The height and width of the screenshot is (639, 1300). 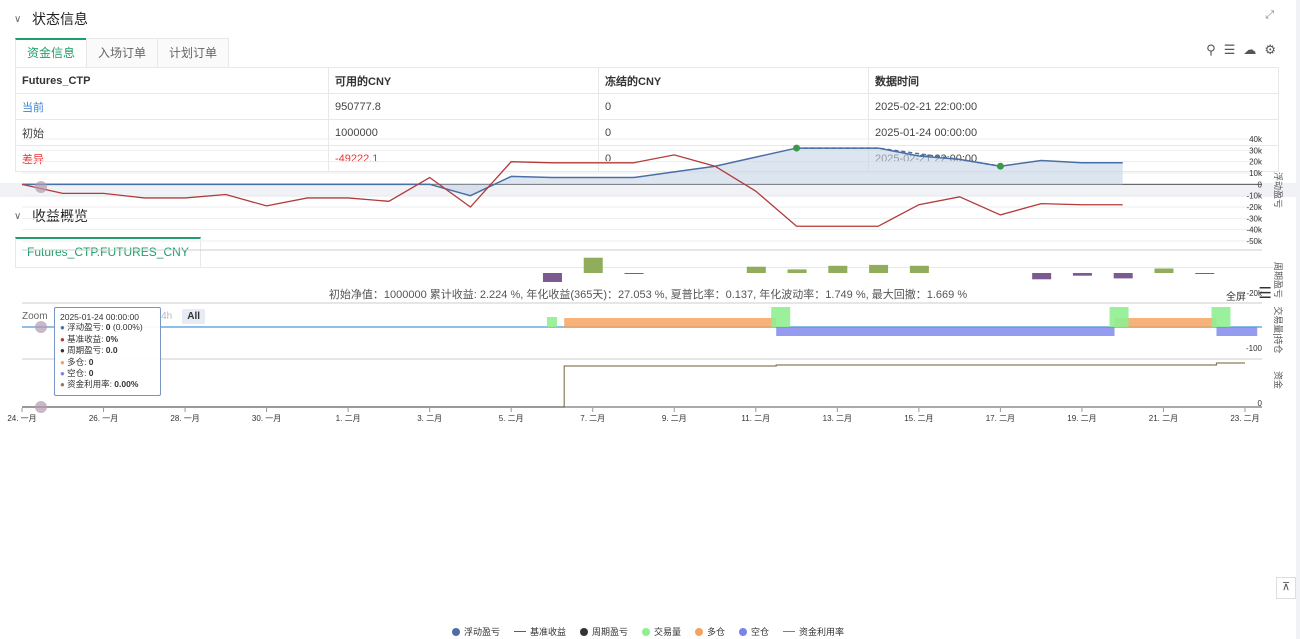 What do you see at coordinates (1244, 418) in the screenshot?
I see `x-tick-label: 23. 二月` at bounding box center [1244, 418].